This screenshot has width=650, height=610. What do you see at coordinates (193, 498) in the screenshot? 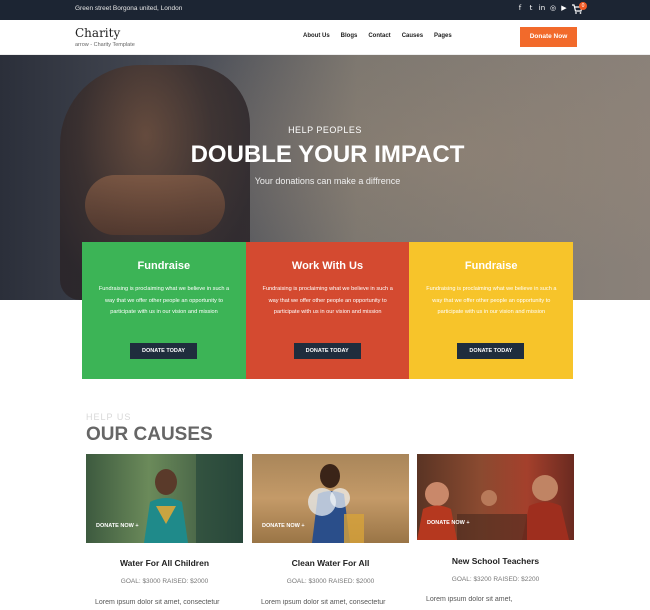
I see `cause-photo-girl` at bounding box center [193, 498].